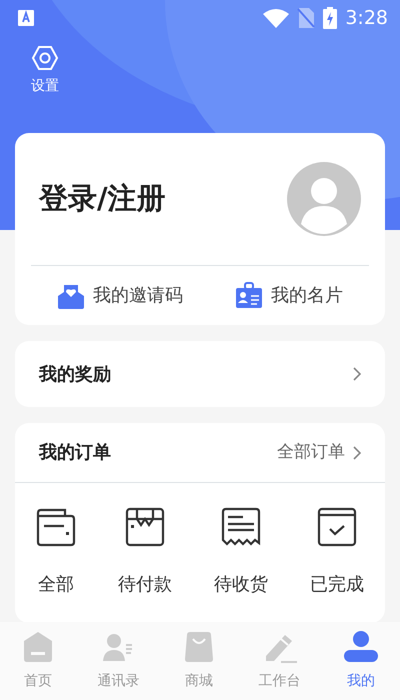  What do you see at coordinates (319, 453) in the screenshot?
I see `all-orders-link: 全部订单` at bounding box center [319, 453].